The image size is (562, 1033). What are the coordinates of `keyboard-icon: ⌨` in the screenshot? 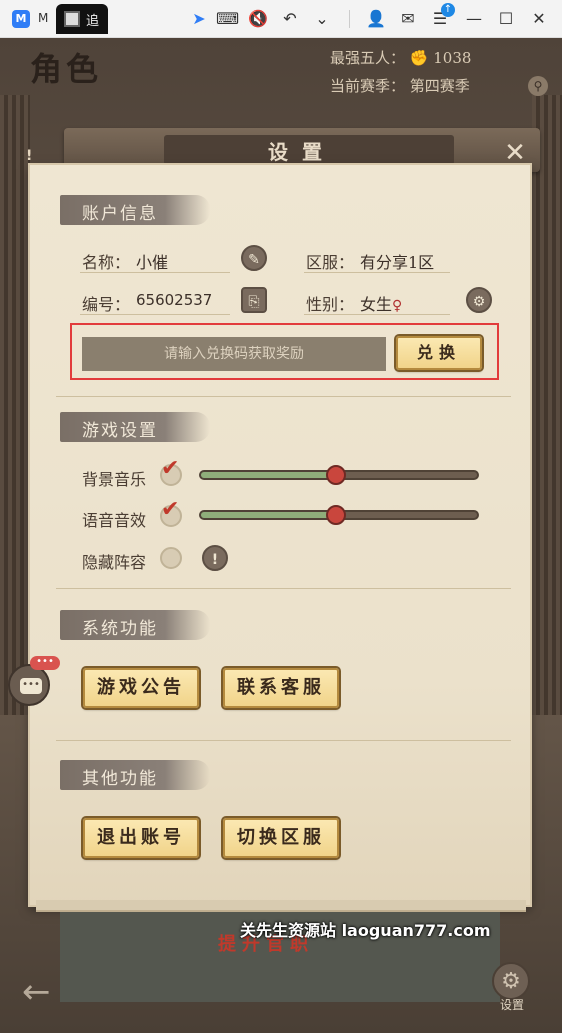 It's located at (227, 19).